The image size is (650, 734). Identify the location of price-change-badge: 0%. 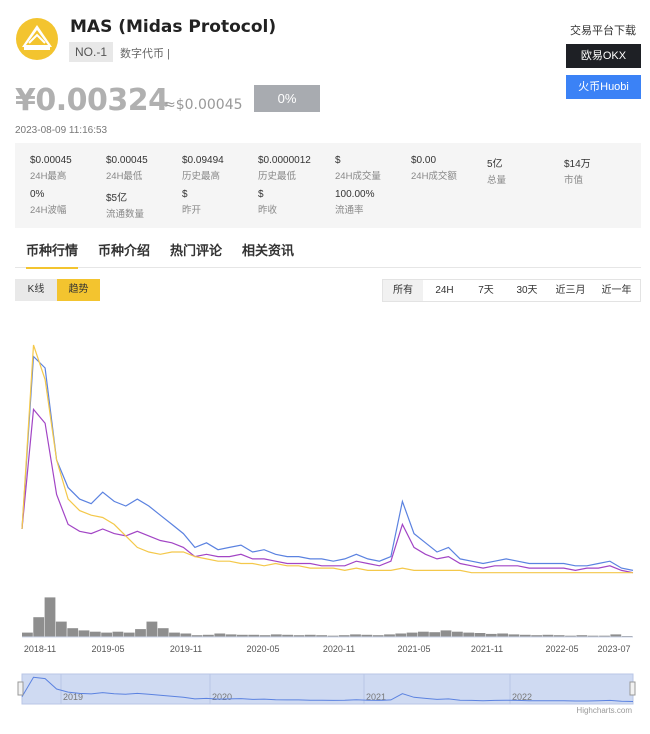
(287, 98).